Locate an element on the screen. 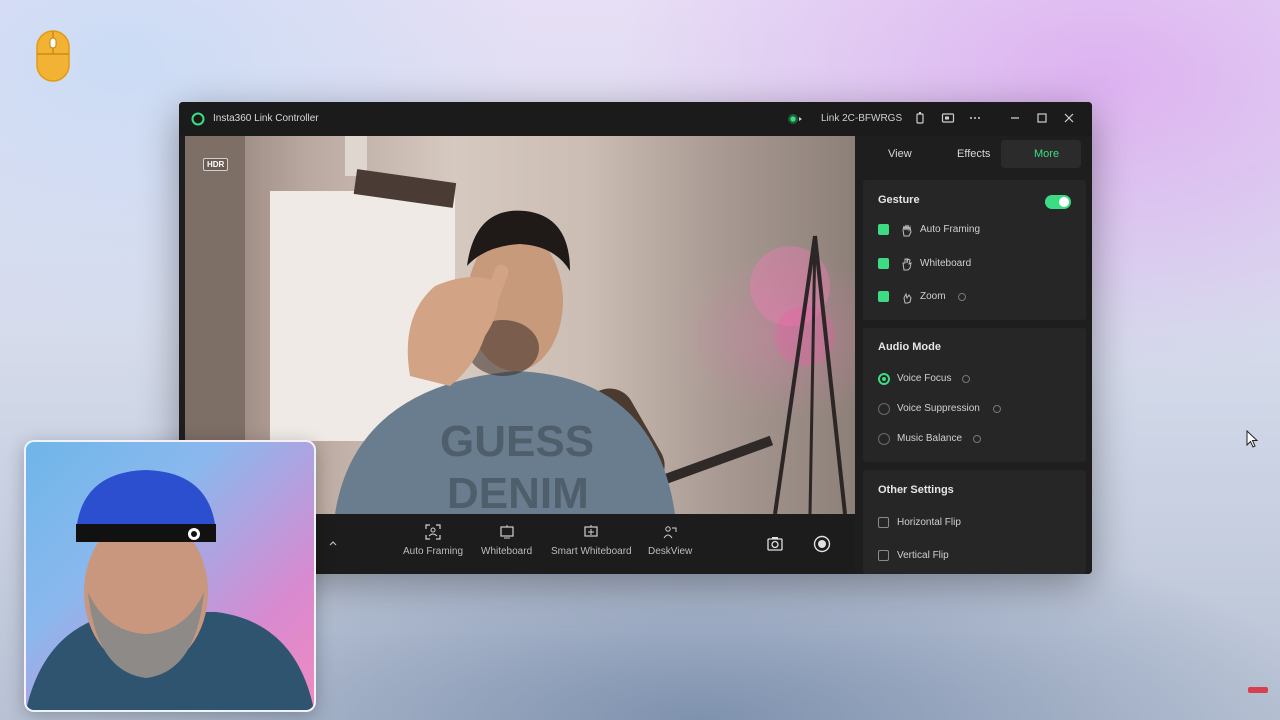  presenter-webcam-overlay is located at coordinates (170, 576).